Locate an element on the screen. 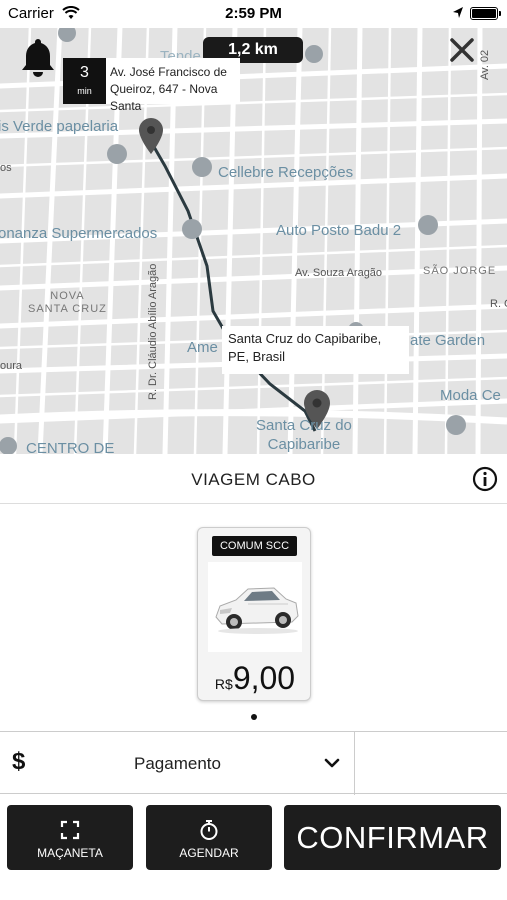 This screenshot has width=507, height=900. street-os: os is located at coordinates (6, 168).